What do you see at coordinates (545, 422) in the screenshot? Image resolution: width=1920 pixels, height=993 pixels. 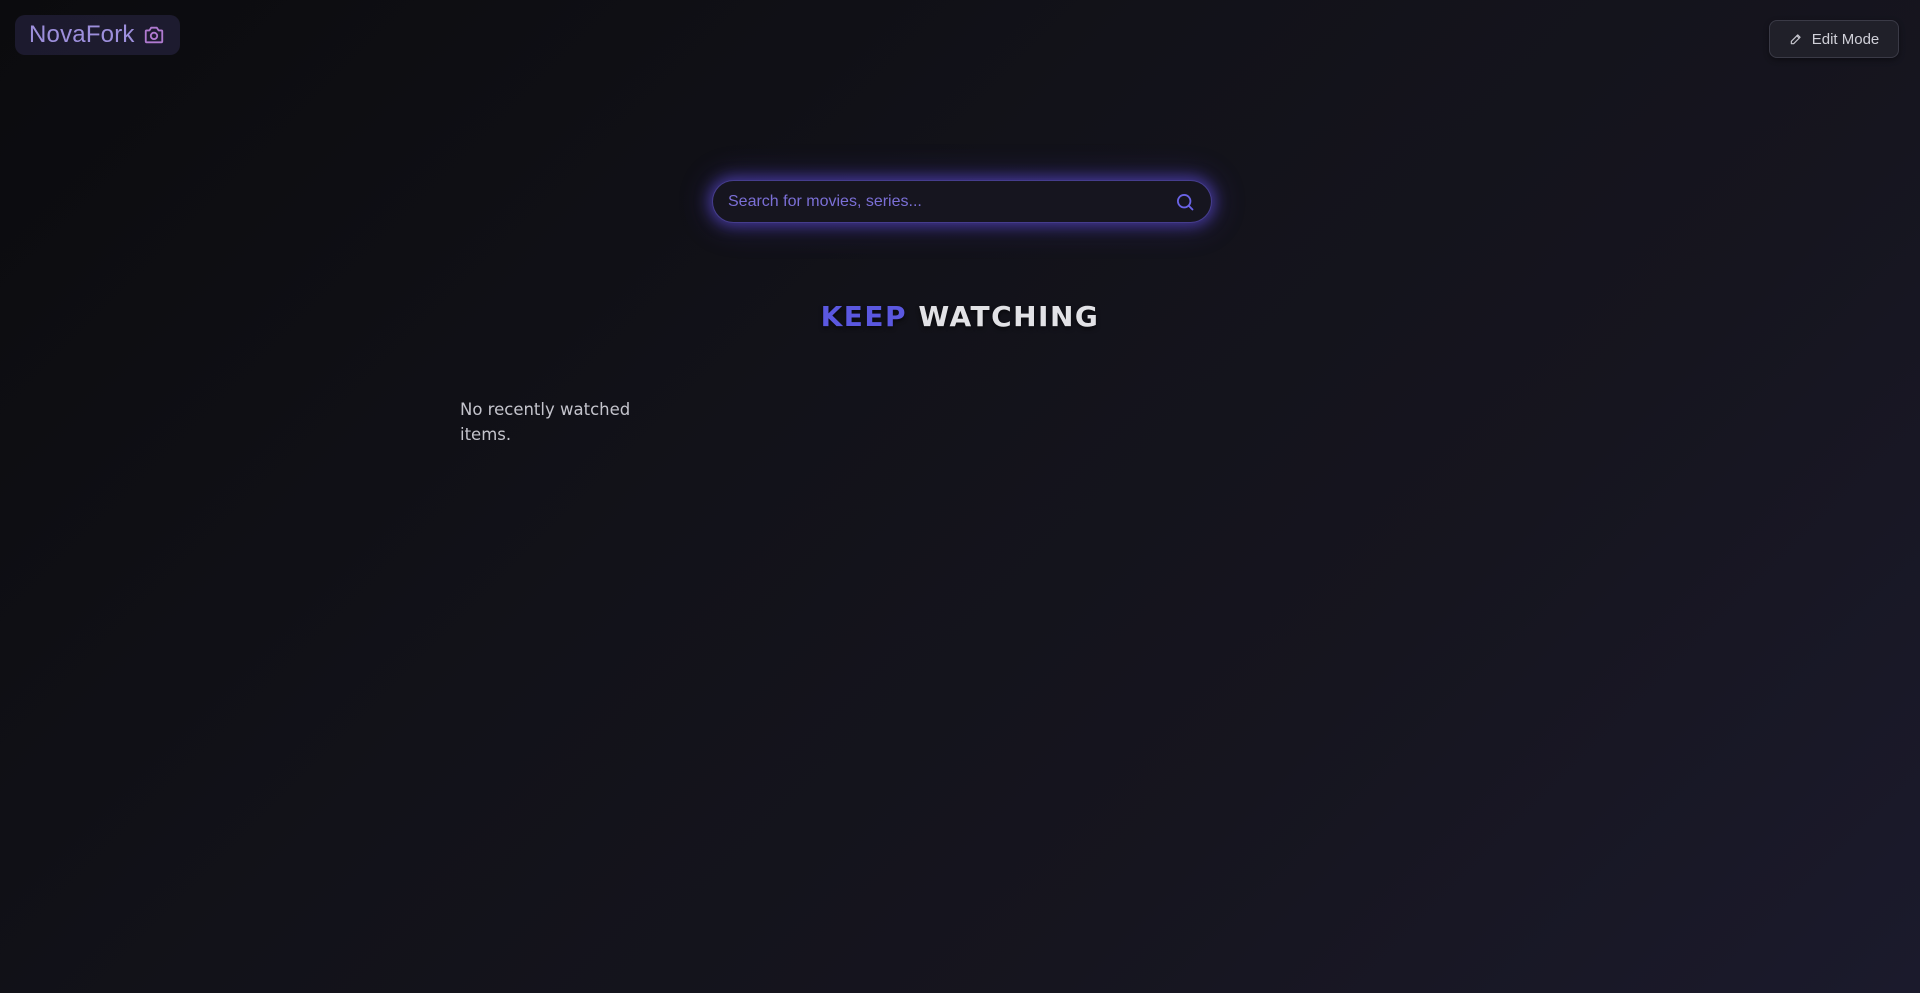 I see `empty-history-message: No recently watched items.` at bounding box center [545, 422].